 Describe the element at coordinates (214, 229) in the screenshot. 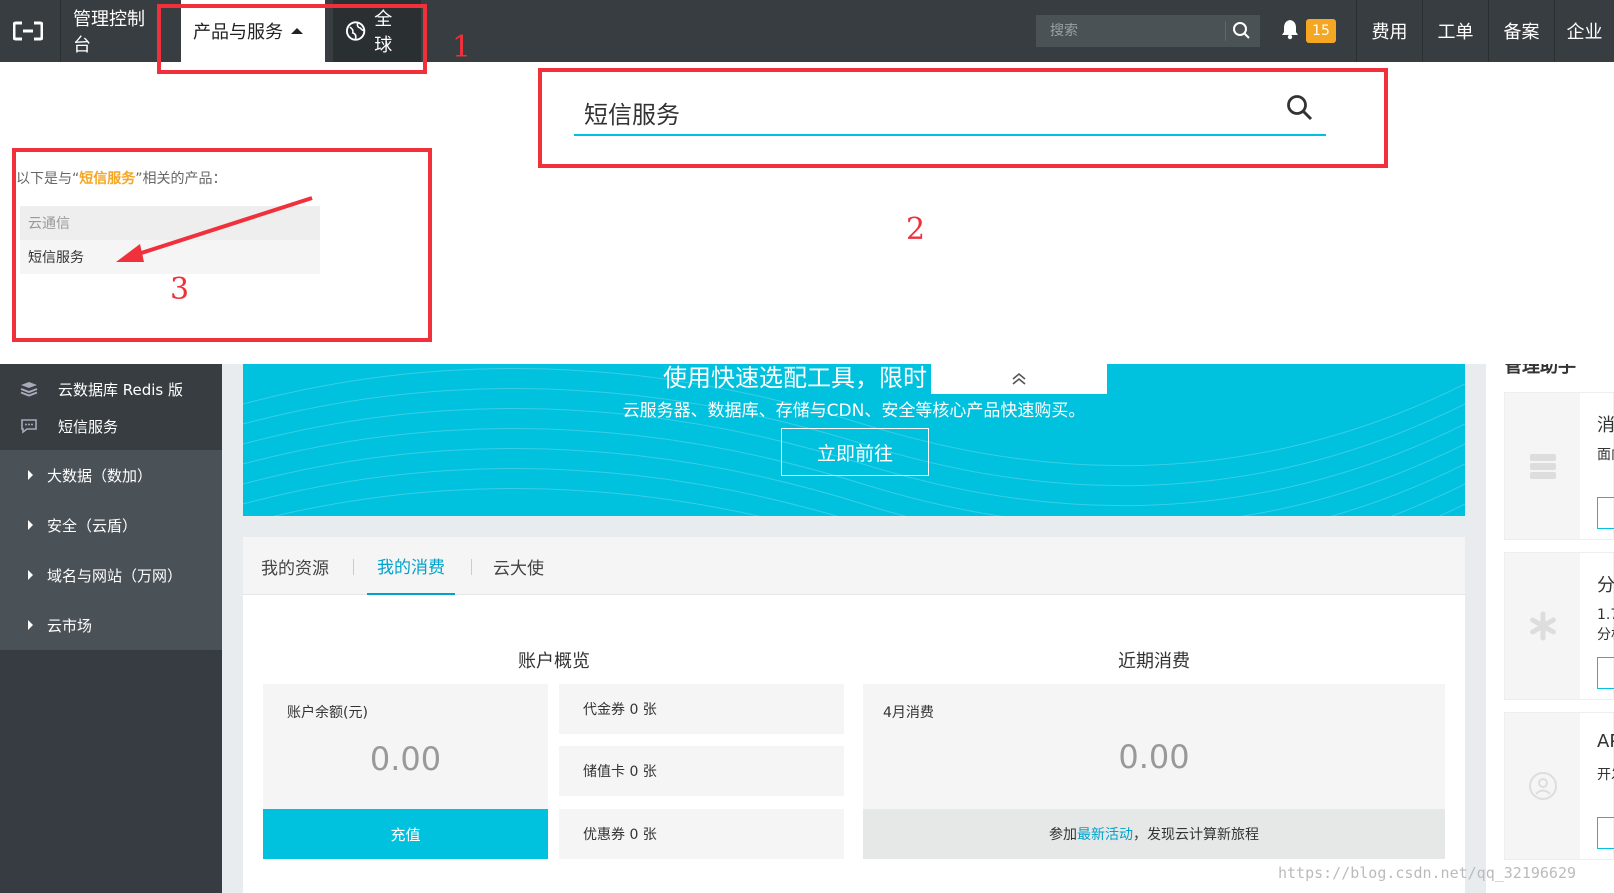

I see `annotation-arrow` at that location.